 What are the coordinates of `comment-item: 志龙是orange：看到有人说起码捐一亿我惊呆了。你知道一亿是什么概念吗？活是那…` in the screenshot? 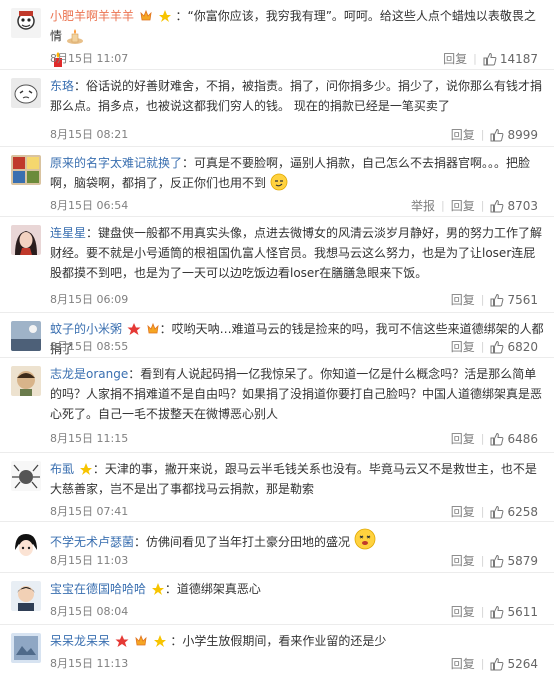 It's located at (277, 405).